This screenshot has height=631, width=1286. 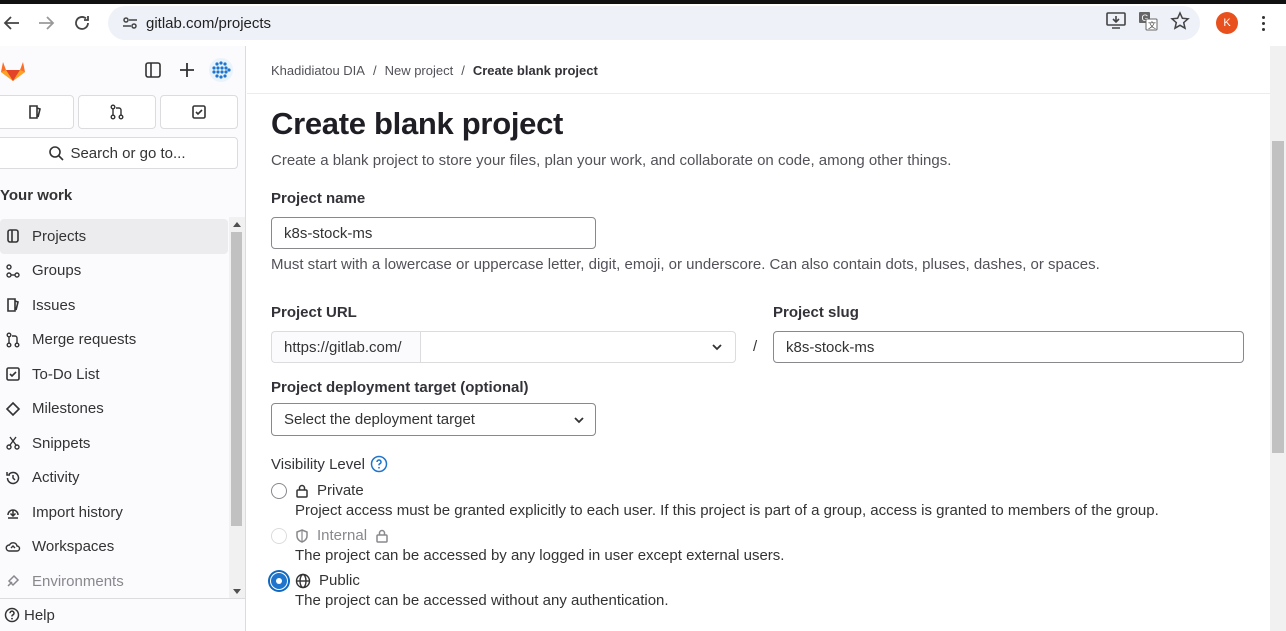 What do you see at coordinates (117, 112) in the screenshot?
I see `merge-requests-button` at bounding box center [117, 112].